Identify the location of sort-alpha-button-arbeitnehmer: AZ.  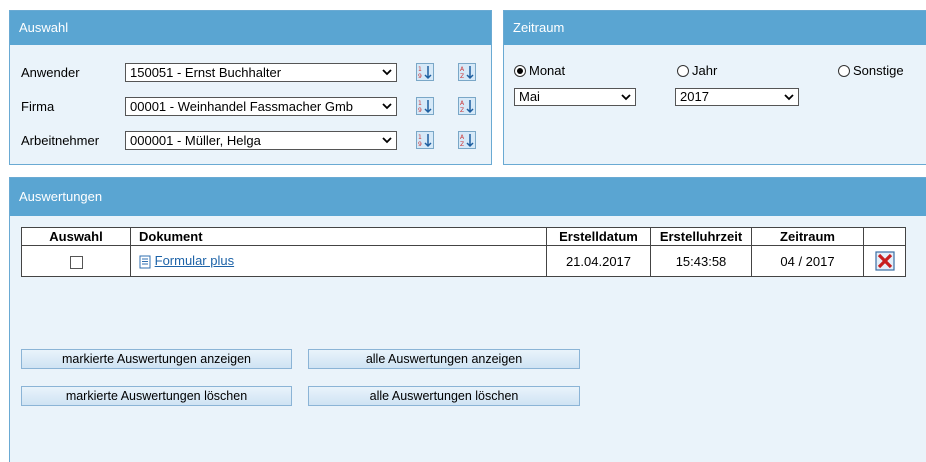
(467, 140).